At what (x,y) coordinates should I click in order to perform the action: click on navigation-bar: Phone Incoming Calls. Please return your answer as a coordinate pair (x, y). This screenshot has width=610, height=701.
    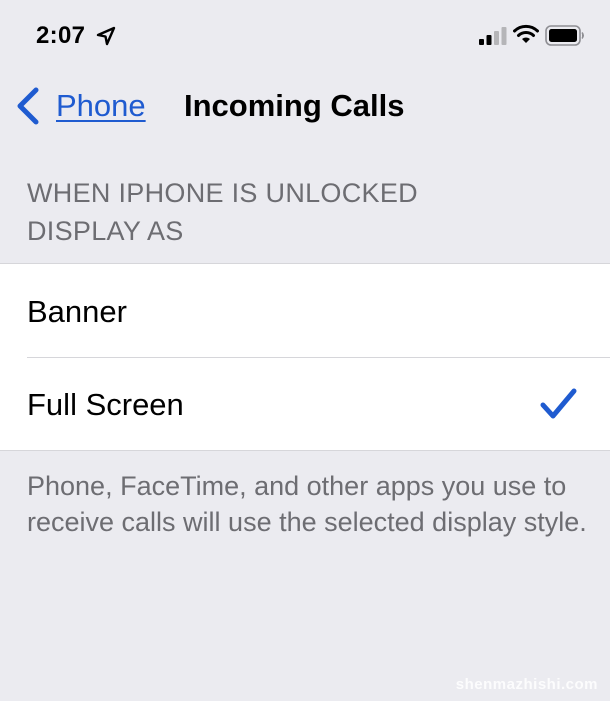
    Looking at the image, I should click on (305, 106).